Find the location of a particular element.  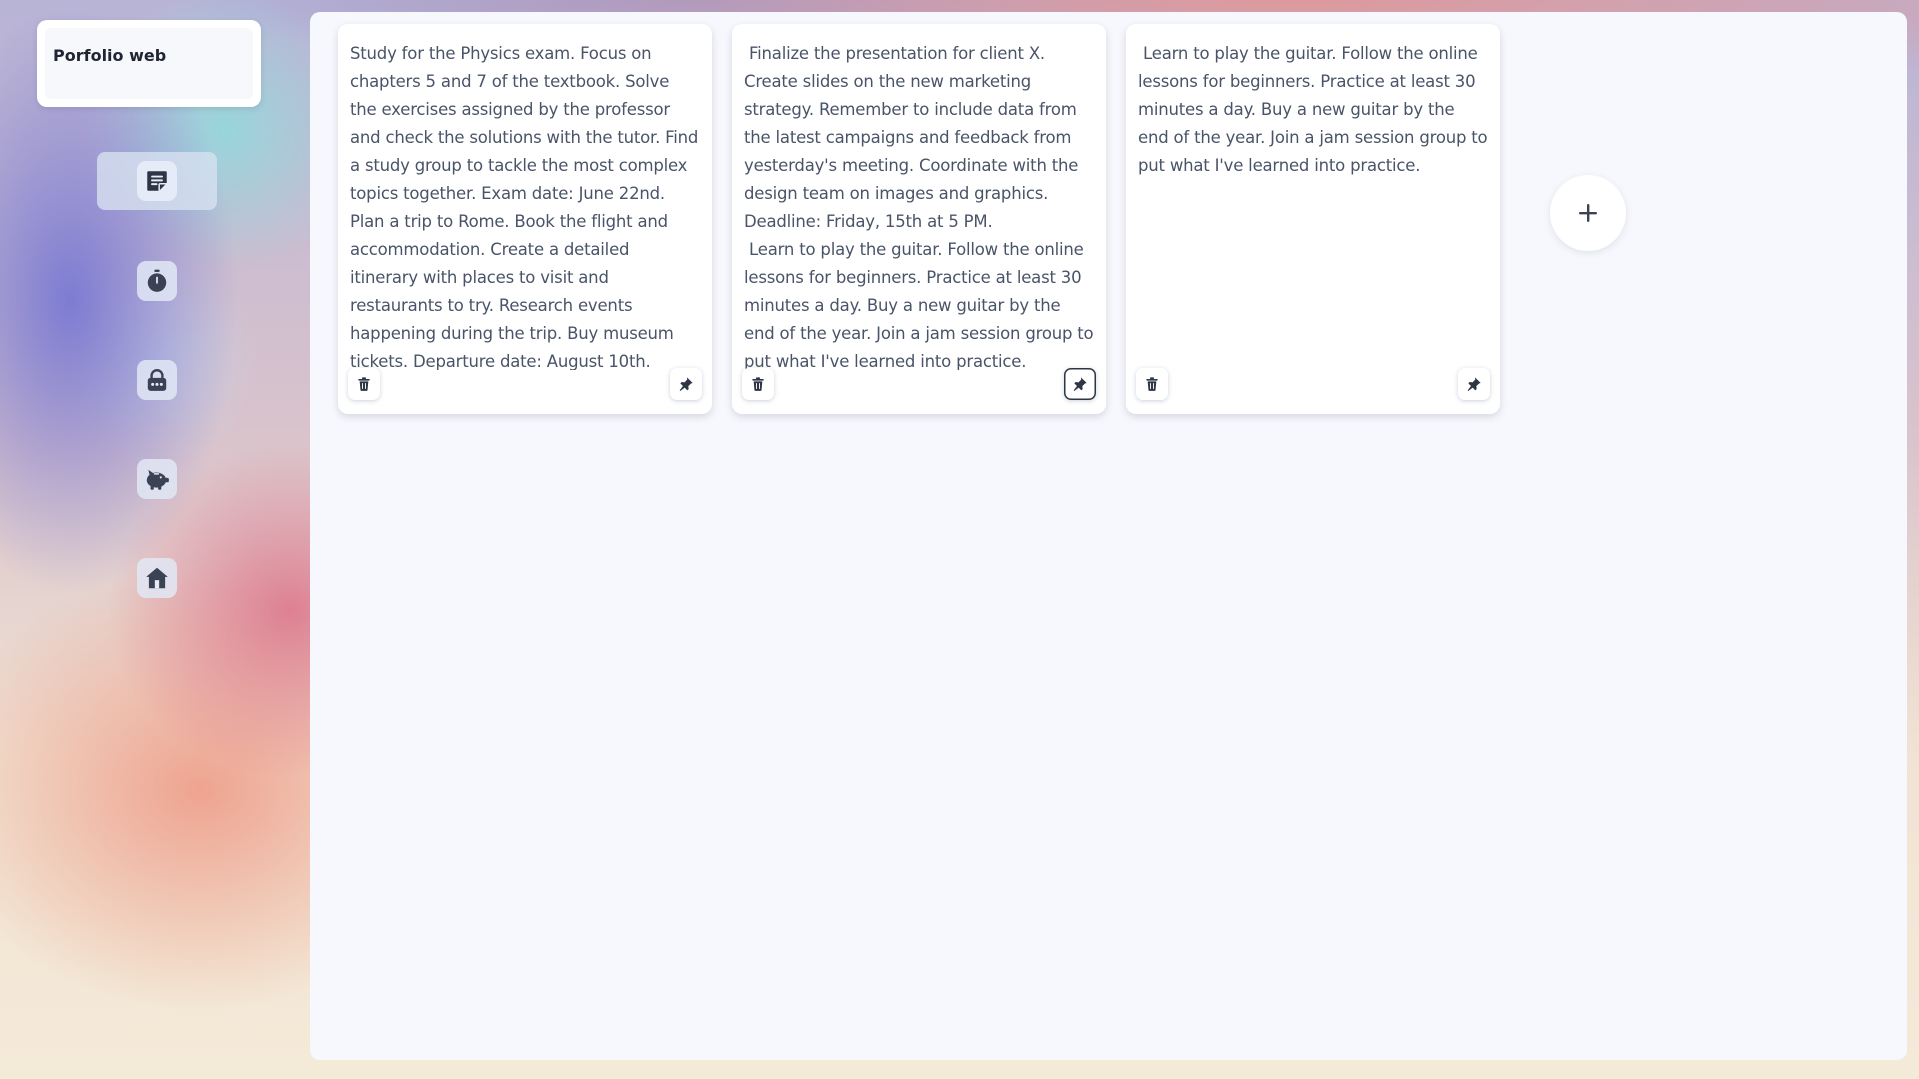

sidebar-item-timer is located at coordinates (157, 281).